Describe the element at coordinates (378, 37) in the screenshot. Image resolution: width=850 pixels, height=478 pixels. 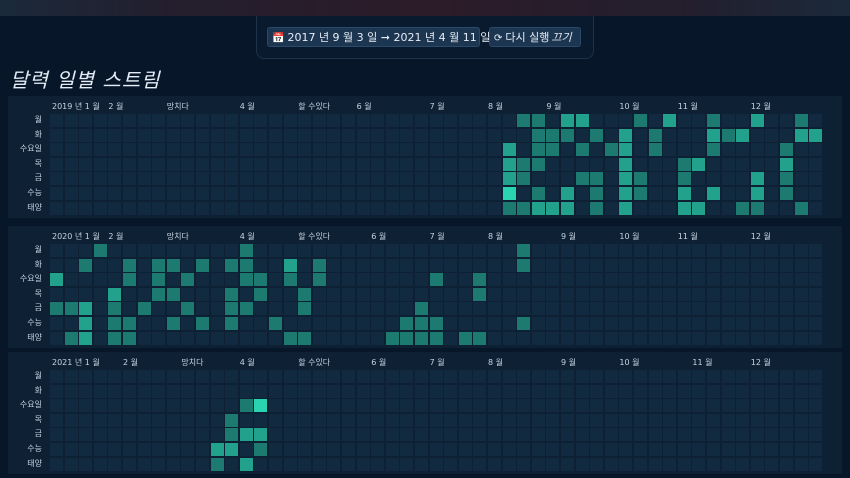
I see `date-range-button: 📅 2017 년 9 월 3 일 ➞ 2021 년 4 월 11 일` at that location.